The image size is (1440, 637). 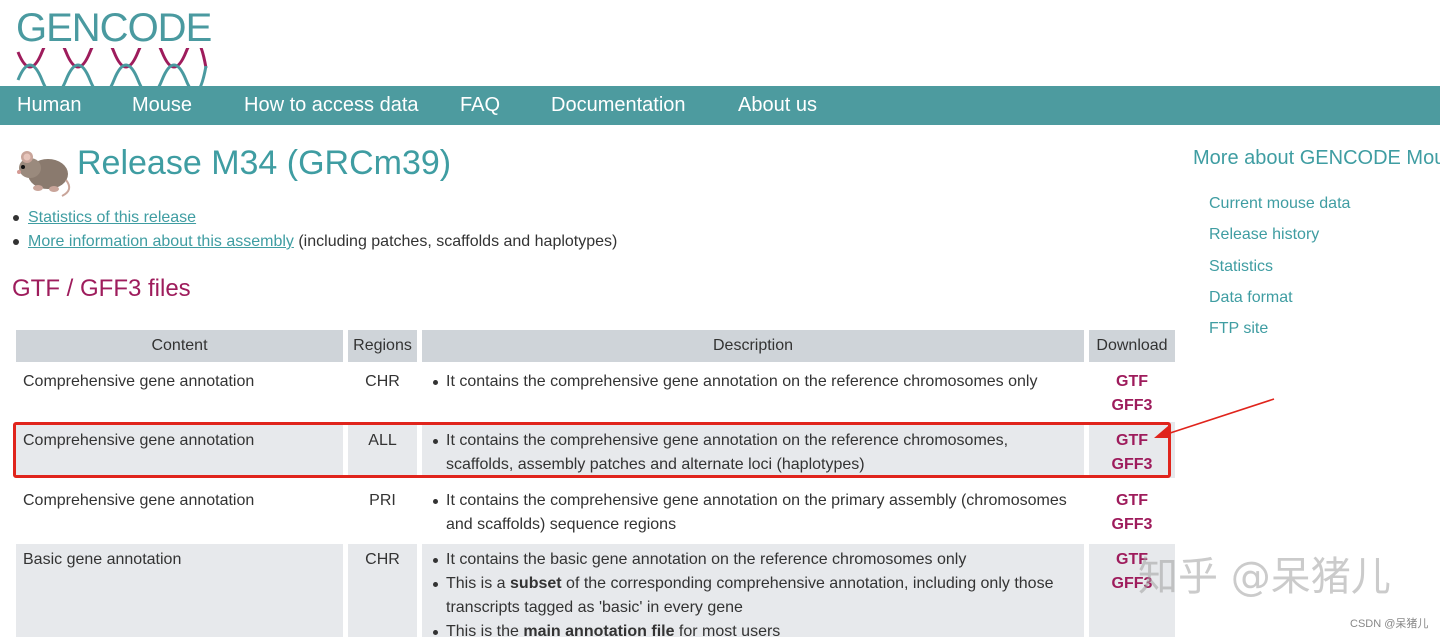 What do you see at coordinates (753, 346) in the screenshot?
I see `header-description: Description` at bounding box center [753, 346].